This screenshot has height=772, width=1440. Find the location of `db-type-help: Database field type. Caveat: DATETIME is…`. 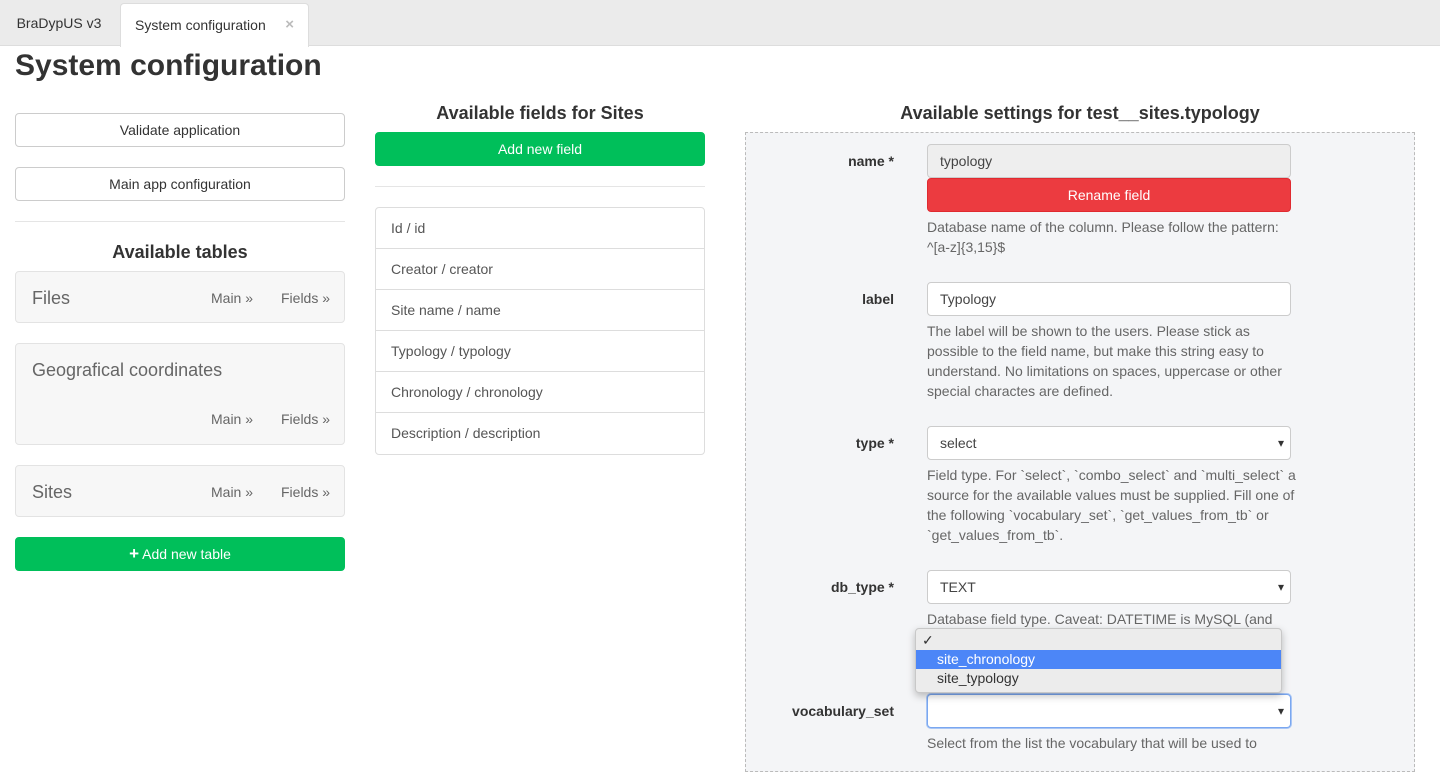

db-type-help: Database field type. Caveat: DATETIME is… is located at coordinates (1100, 619).